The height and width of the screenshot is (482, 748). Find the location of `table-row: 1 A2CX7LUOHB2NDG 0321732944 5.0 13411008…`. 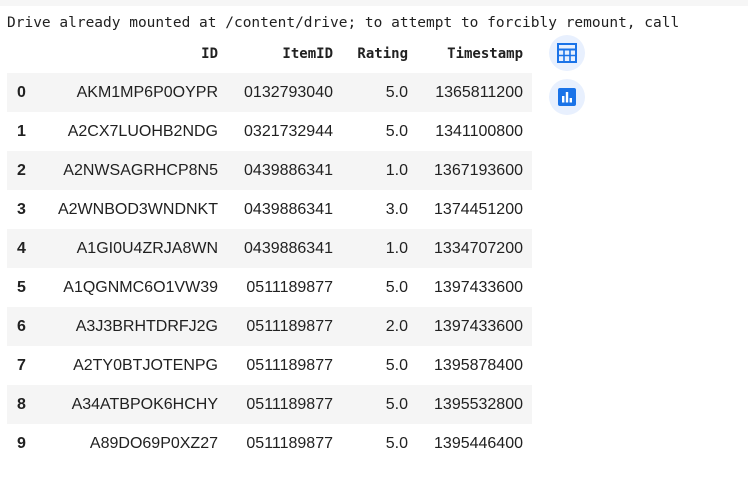

table-row: 1 A2CX7LUOHB2NDG 0321732944 5.0 13411008… is located at coordinates (269, 131).